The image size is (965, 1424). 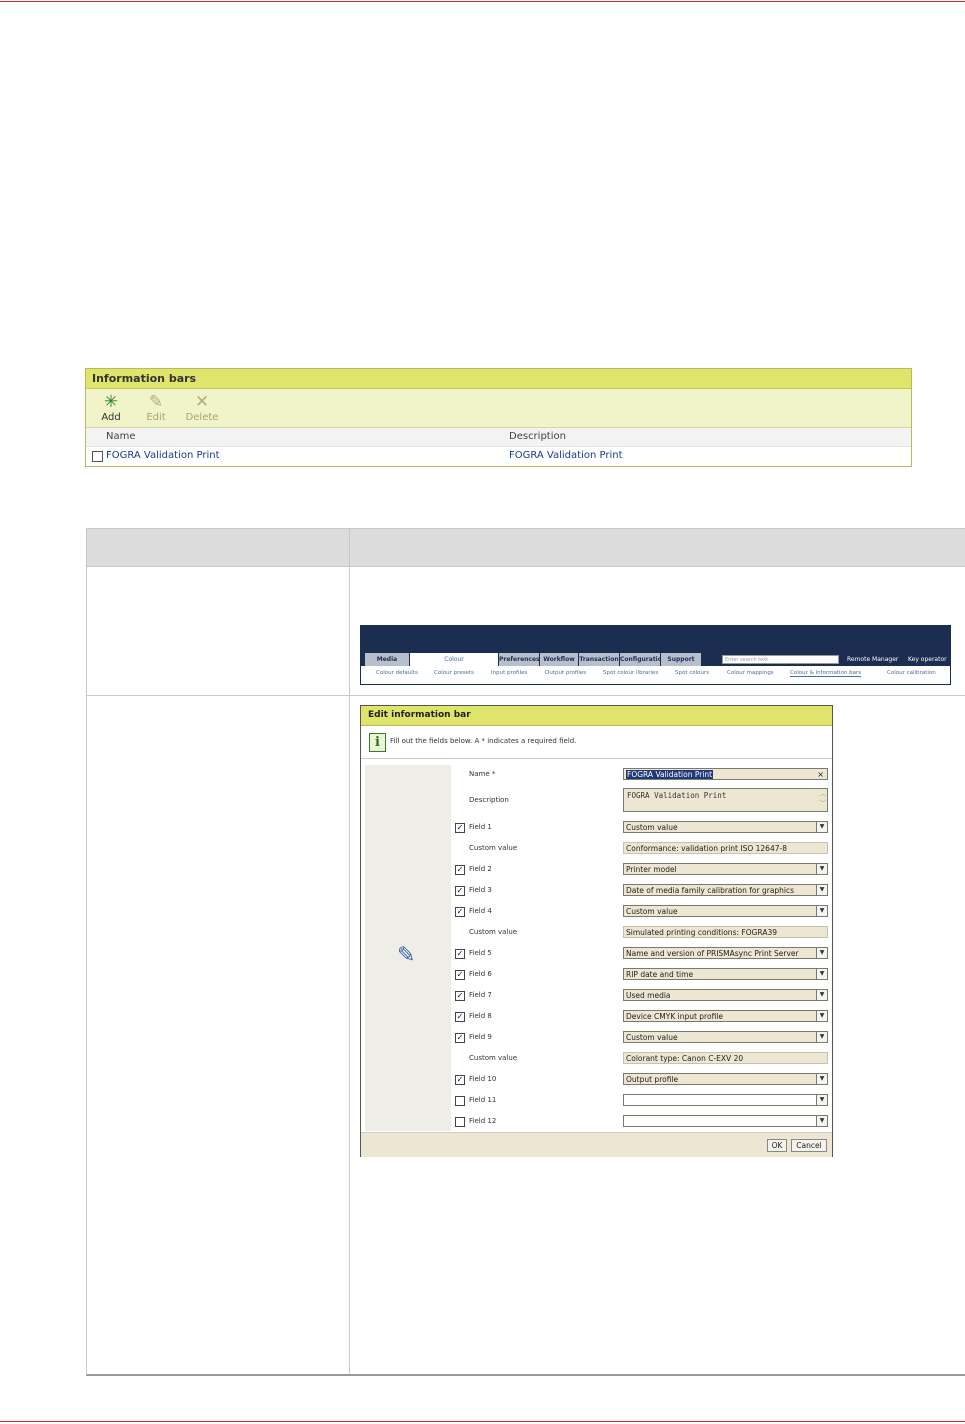 I want to click on field-label: Field 2, so click(x=480, y=869).